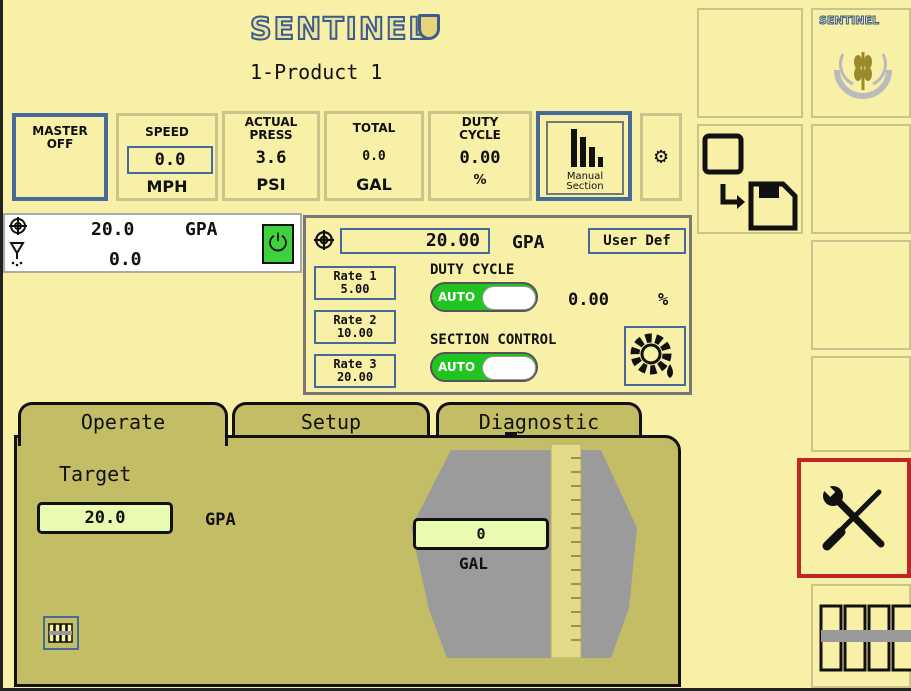  Describe the element at coordinates (849, 21) in the screenshot. I see `mini-brand-logo: SENTINEL` at that location.